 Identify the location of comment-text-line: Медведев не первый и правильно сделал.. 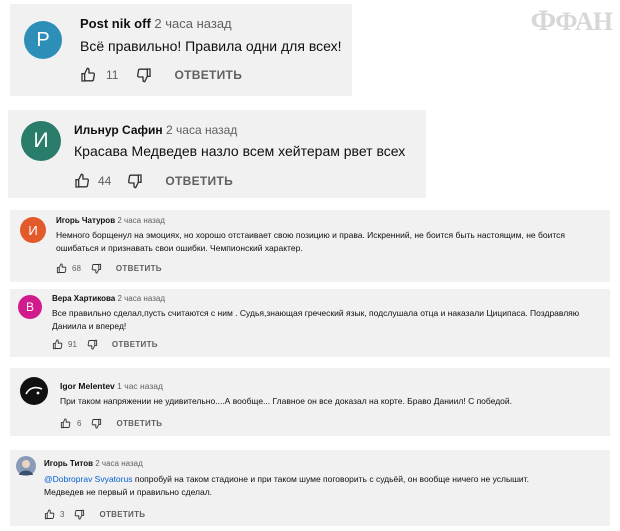
(128, 492).